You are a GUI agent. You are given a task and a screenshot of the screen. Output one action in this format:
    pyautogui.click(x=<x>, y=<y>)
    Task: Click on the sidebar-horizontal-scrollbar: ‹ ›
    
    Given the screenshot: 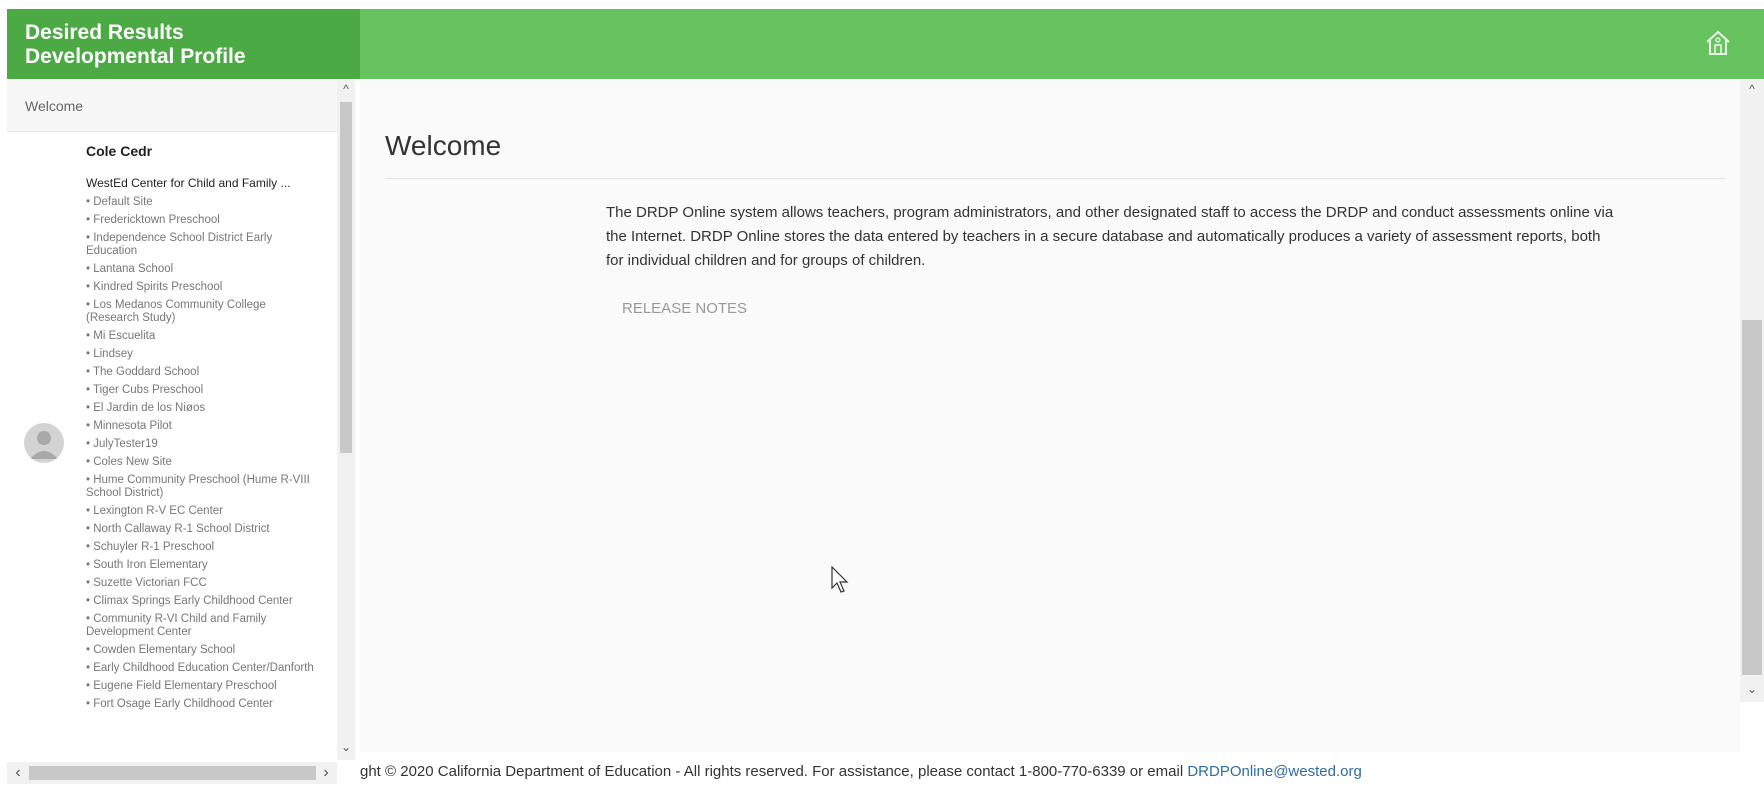 What is the action you would take?
    pyautogui.click(x=172, y=773)
    